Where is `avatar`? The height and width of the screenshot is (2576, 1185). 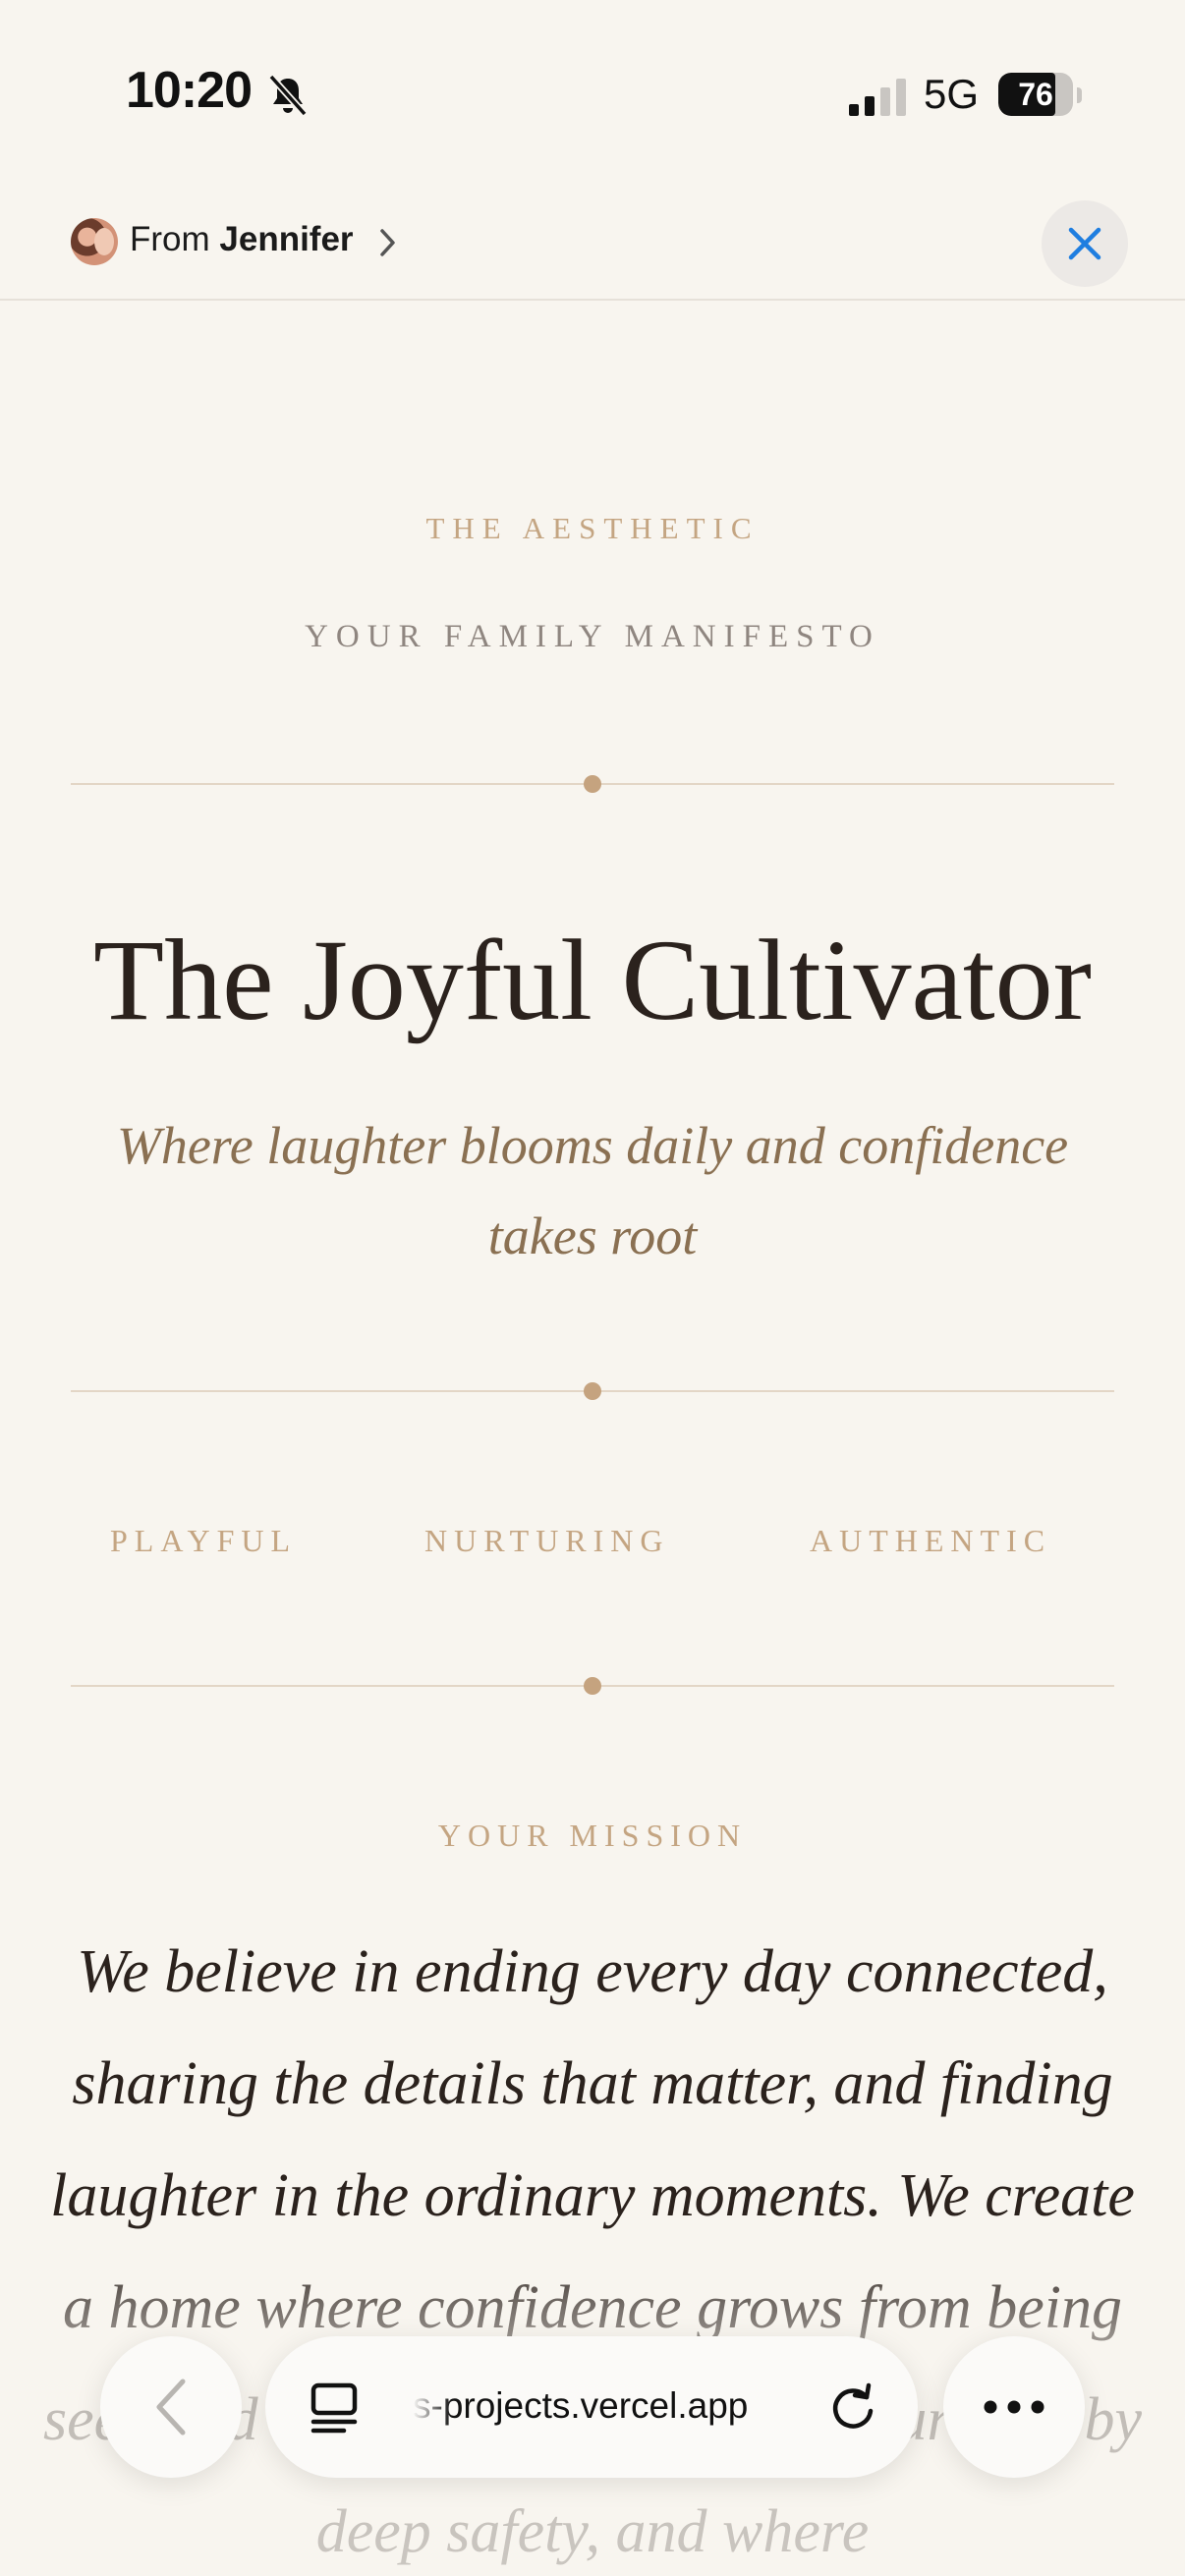 avatar is located at coordinates (95, 241).